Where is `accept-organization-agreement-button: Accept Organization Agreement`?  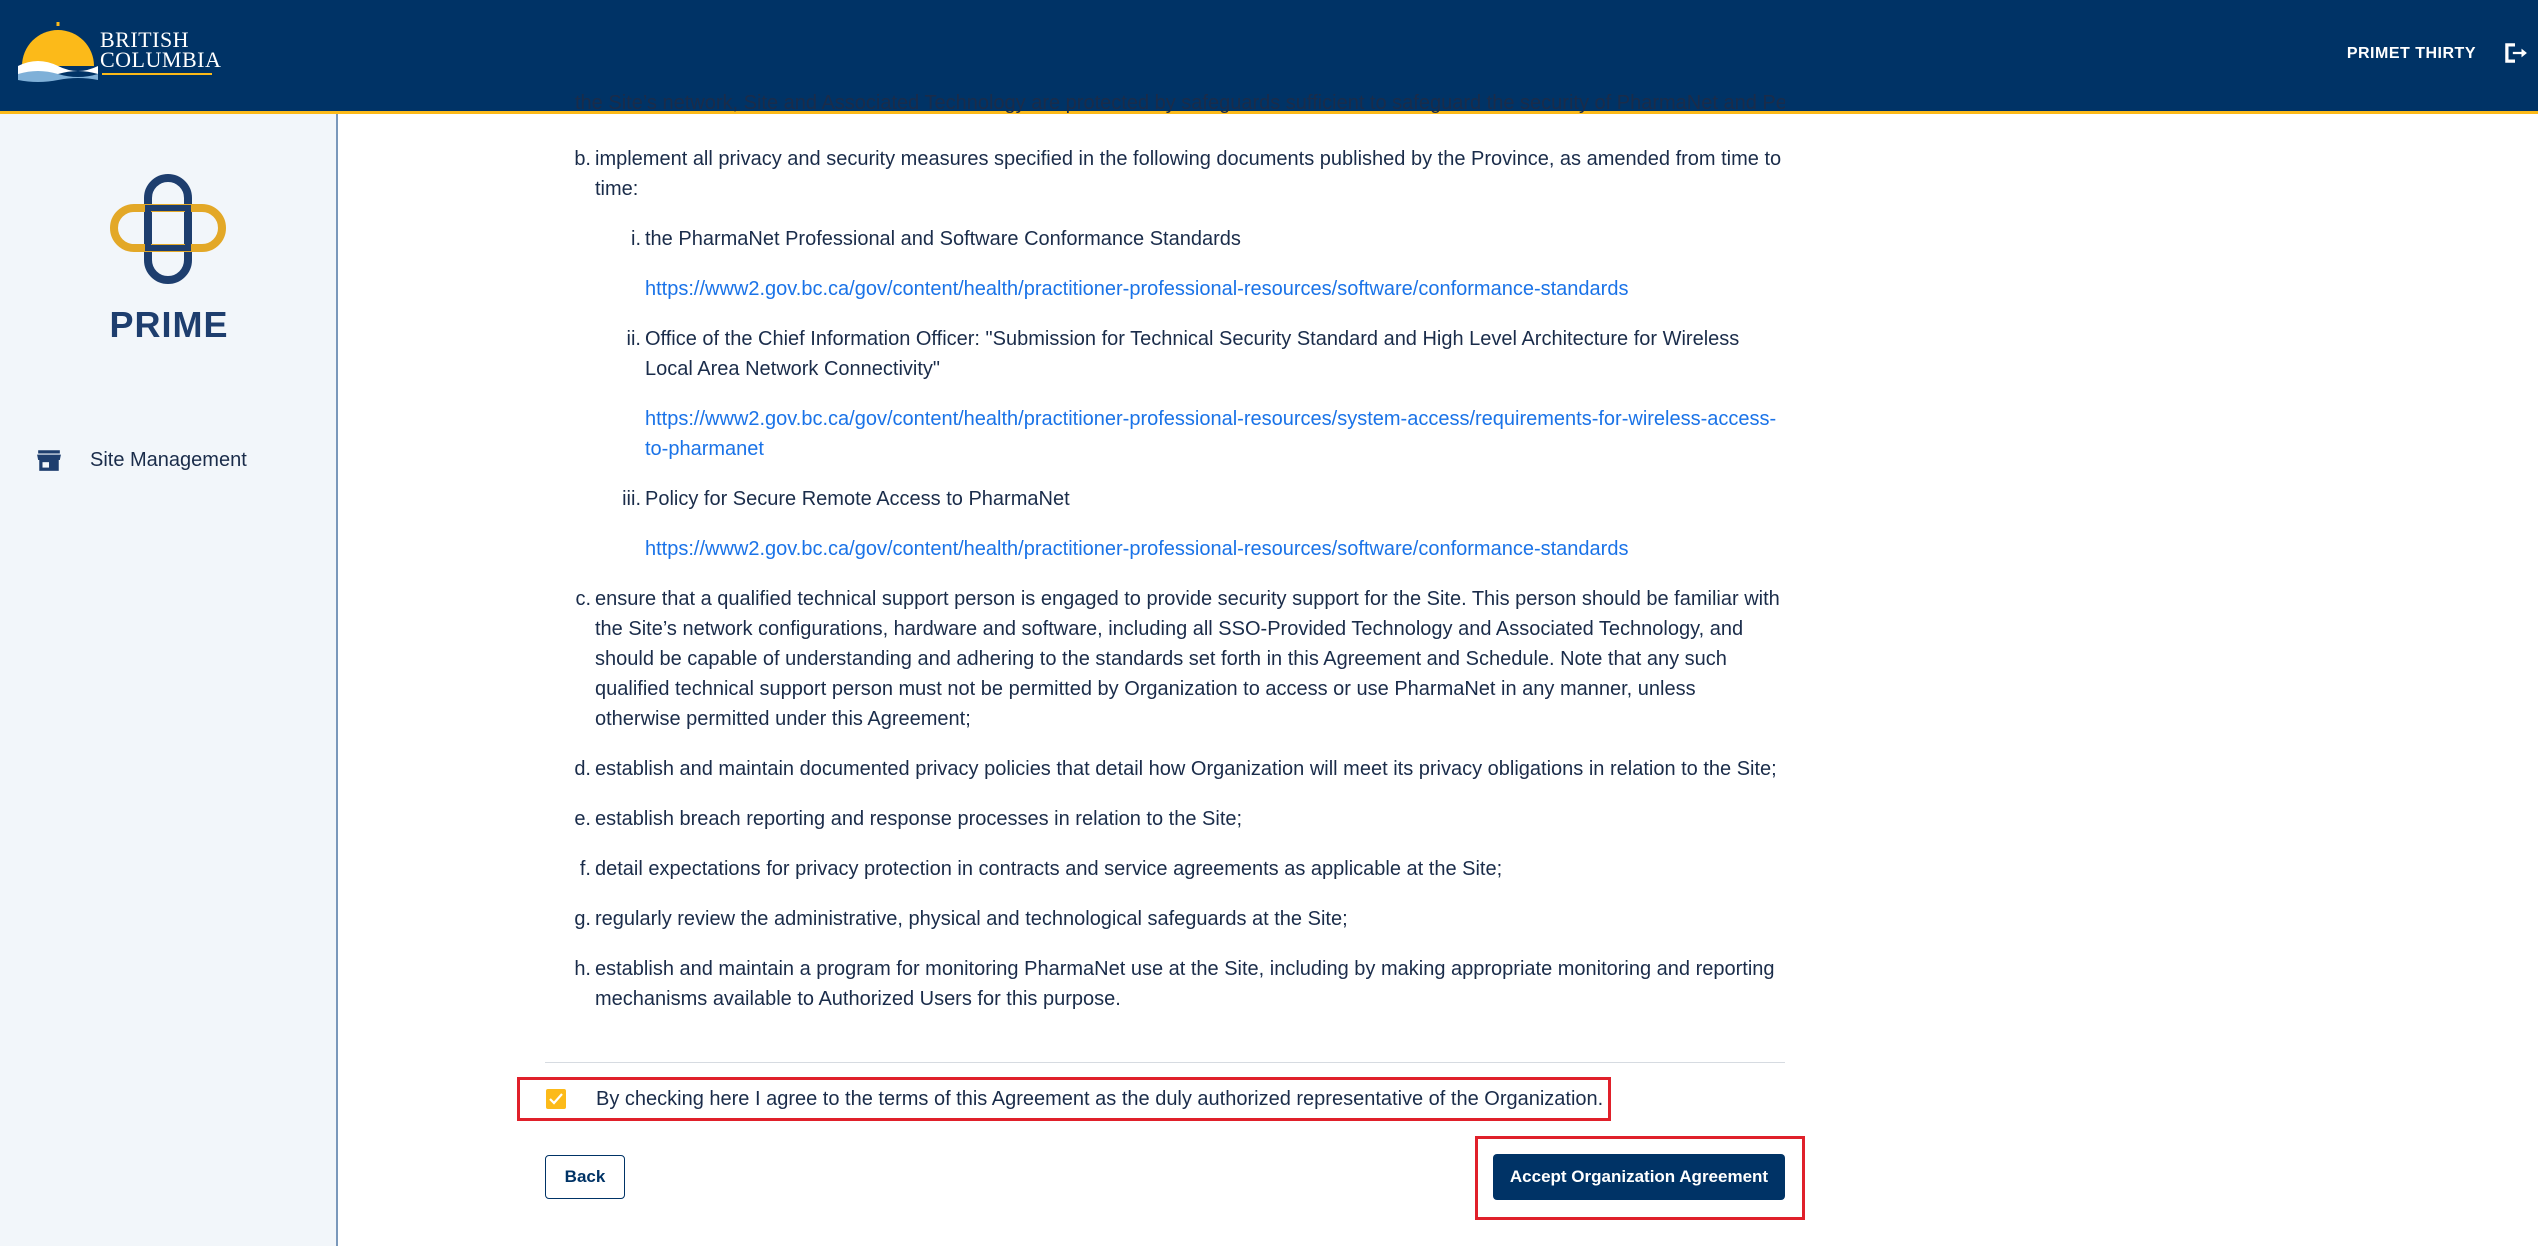 accept-organization-agreement-button: Accept Organization Agreement is located at coordinates (1639, 1177).